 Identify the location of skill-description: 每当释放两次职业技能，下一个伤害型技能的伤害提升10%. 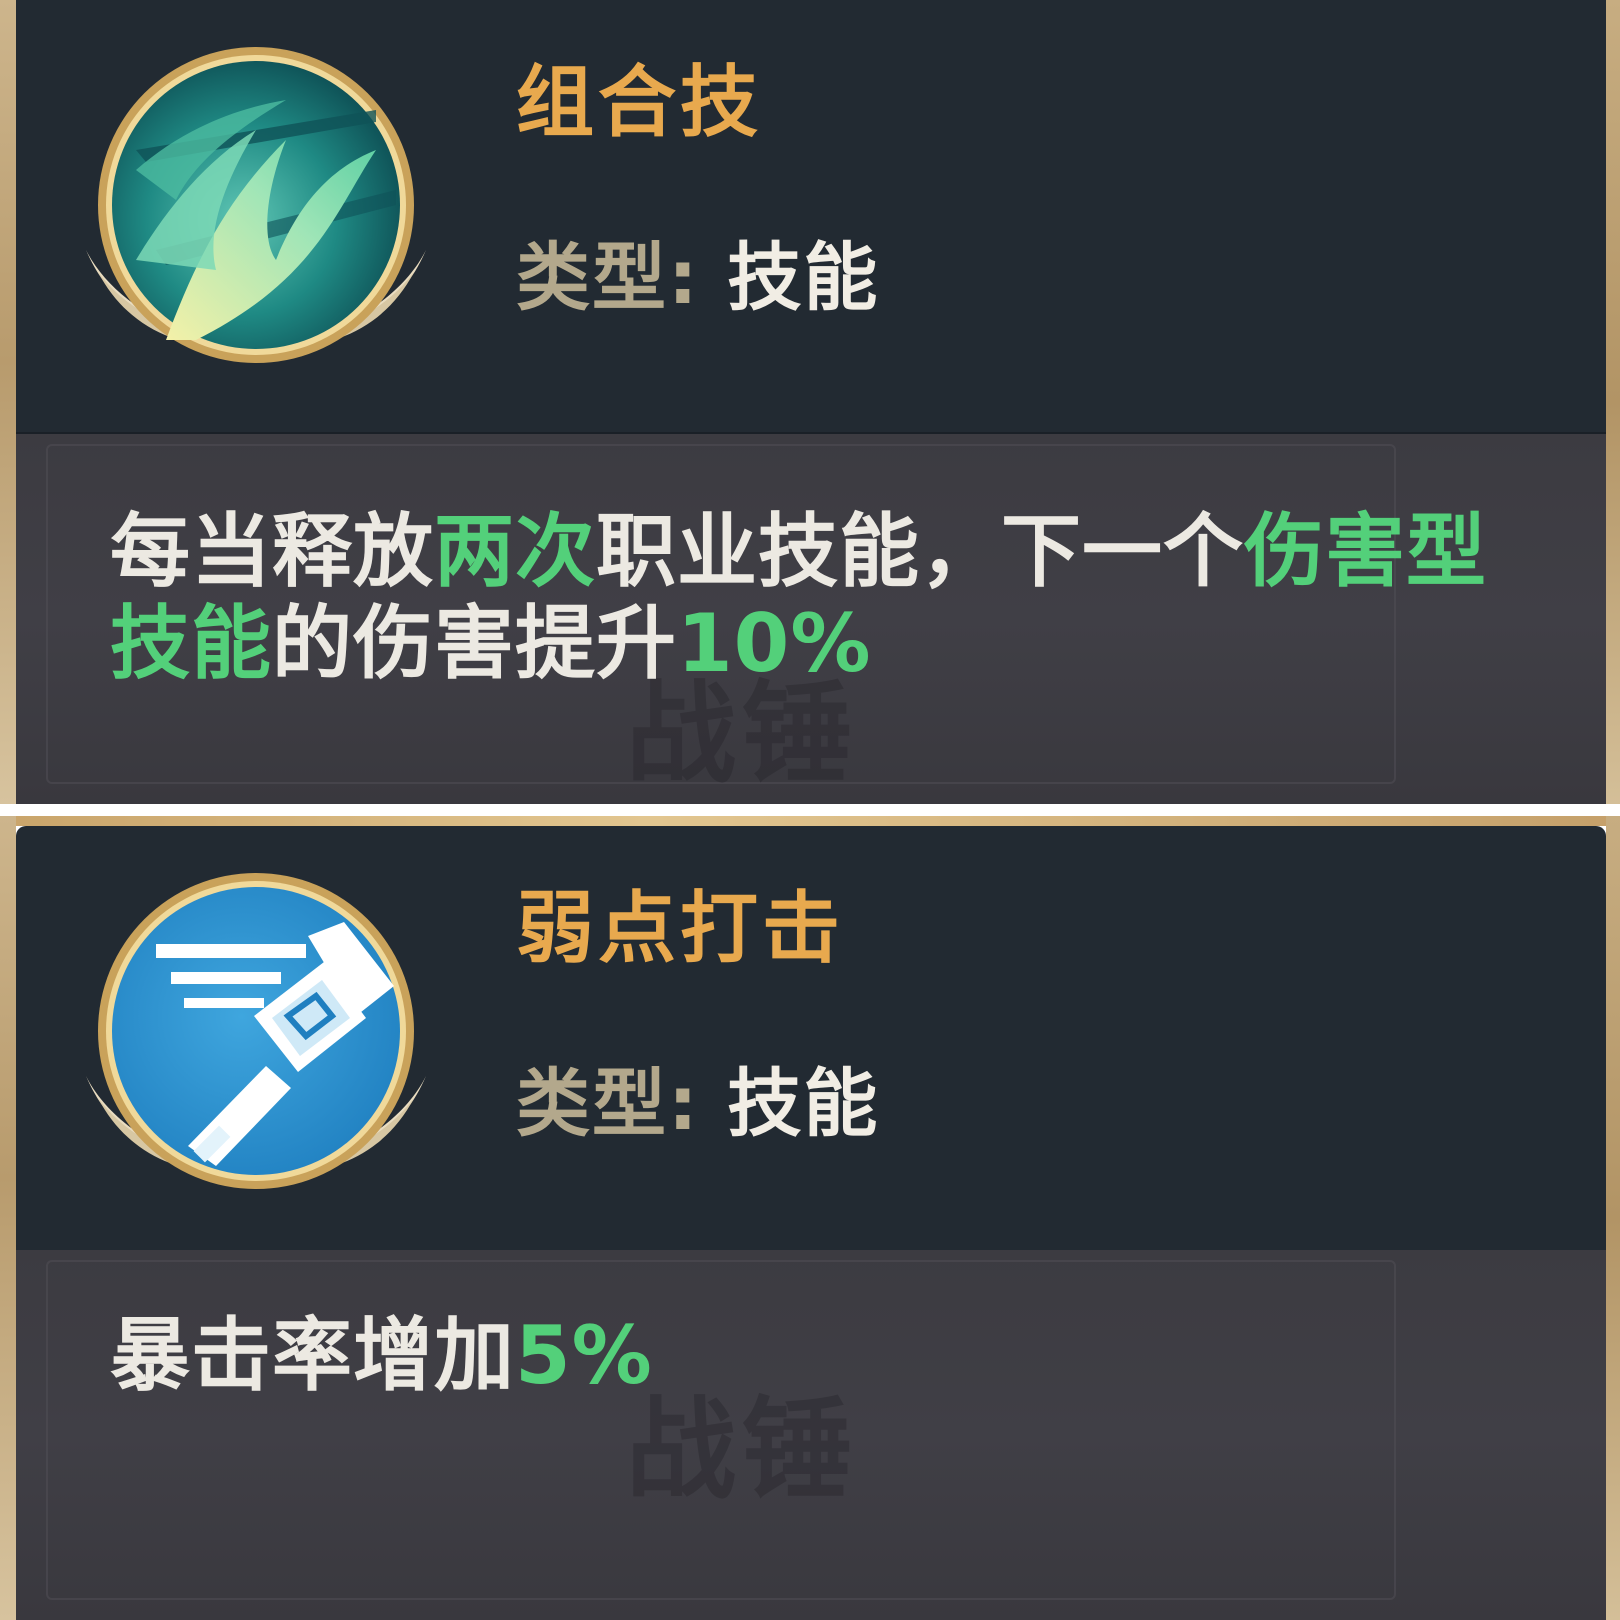
(820, 598).